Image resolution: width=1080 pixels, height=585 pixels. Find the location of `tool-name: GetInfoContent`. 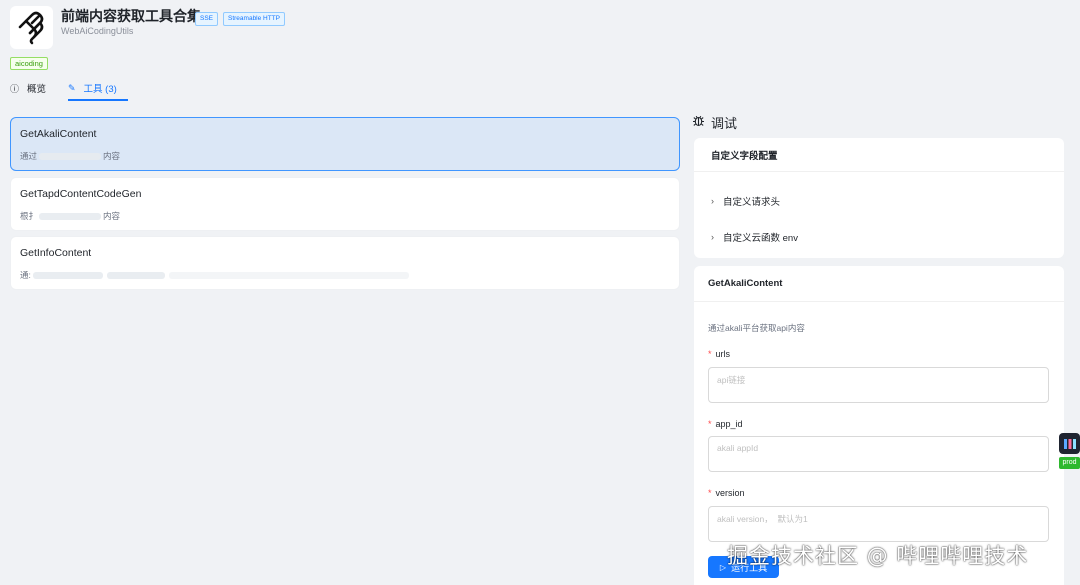

tool-name: GetInfoContent is located at coordinates (56, 253).